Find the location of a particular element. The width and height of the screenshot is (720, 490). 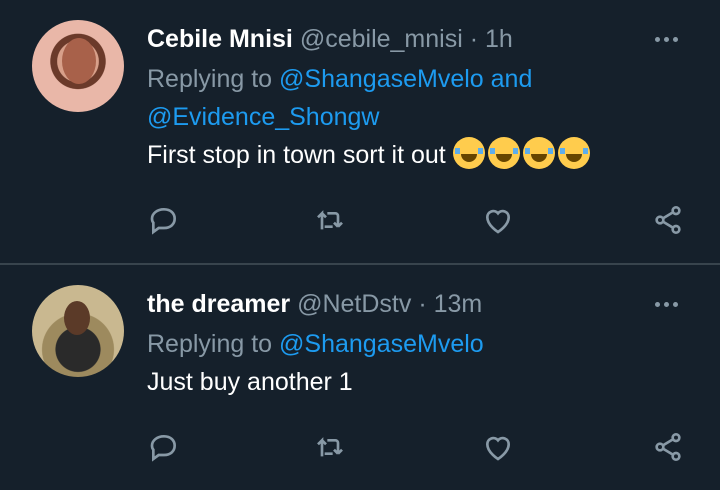

tweet-header: Cebile Mnisi @cebile_mnisi · 1h is located at coordinates (418, 39).